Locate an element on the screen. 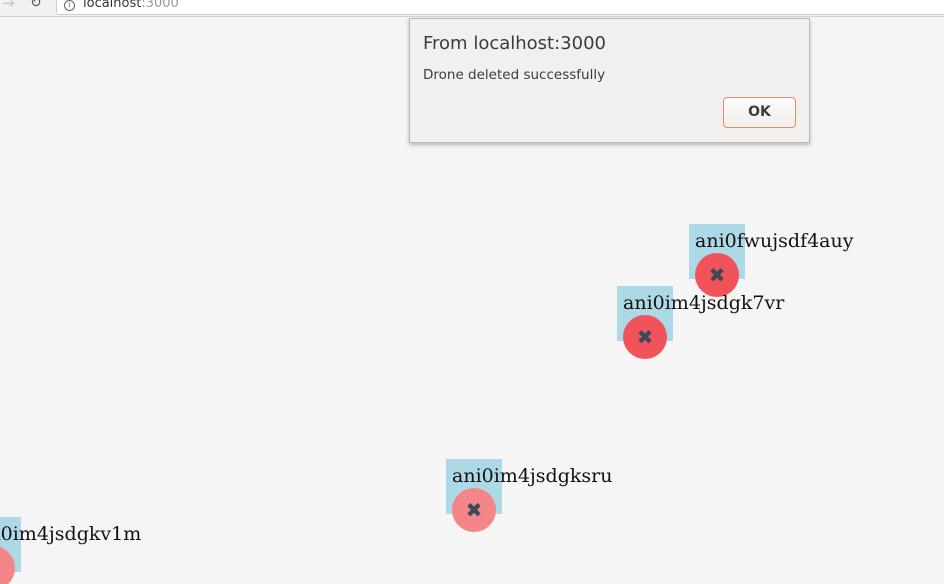 The image size is (944, 584). dialog-title: From localhost:3000 is located at coordinates (514, 43).